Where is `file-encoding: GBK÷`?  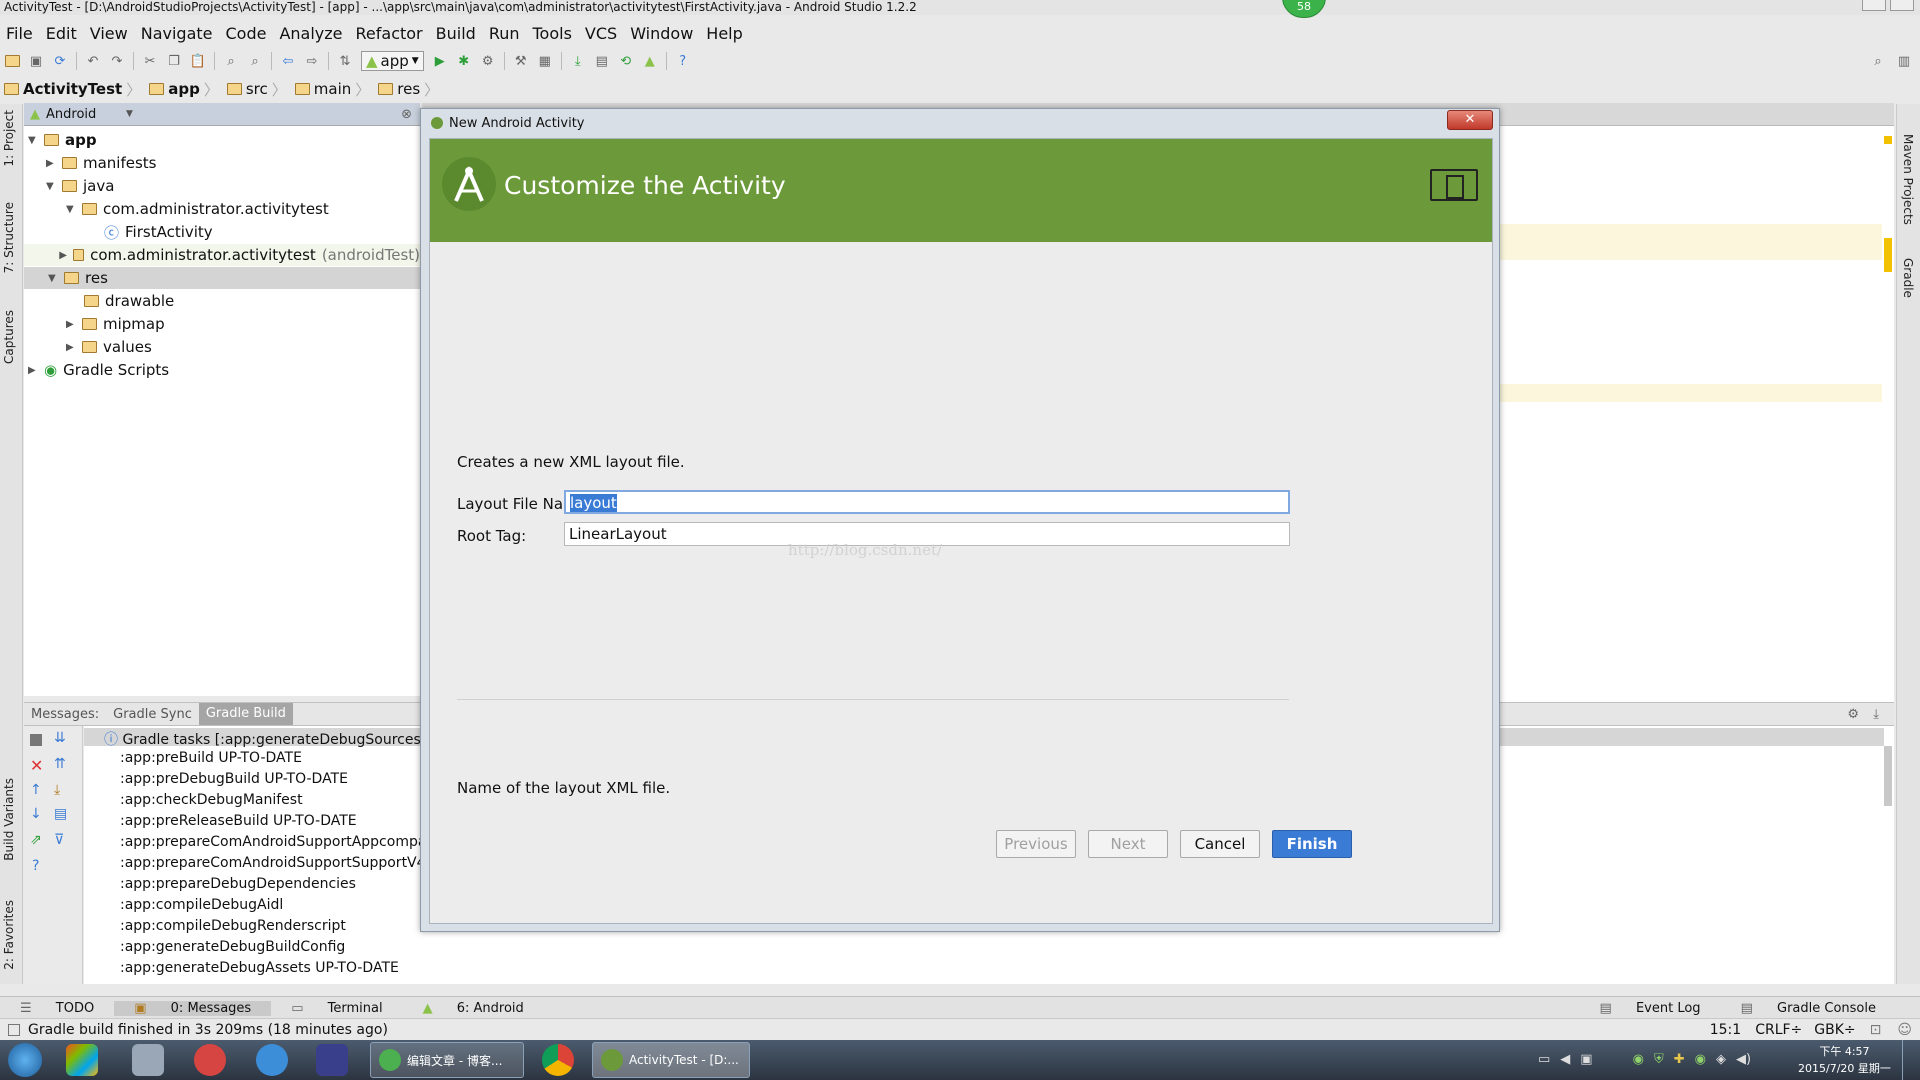
file-encoding: GBK÷ is located at coordinates (1834, 1030).